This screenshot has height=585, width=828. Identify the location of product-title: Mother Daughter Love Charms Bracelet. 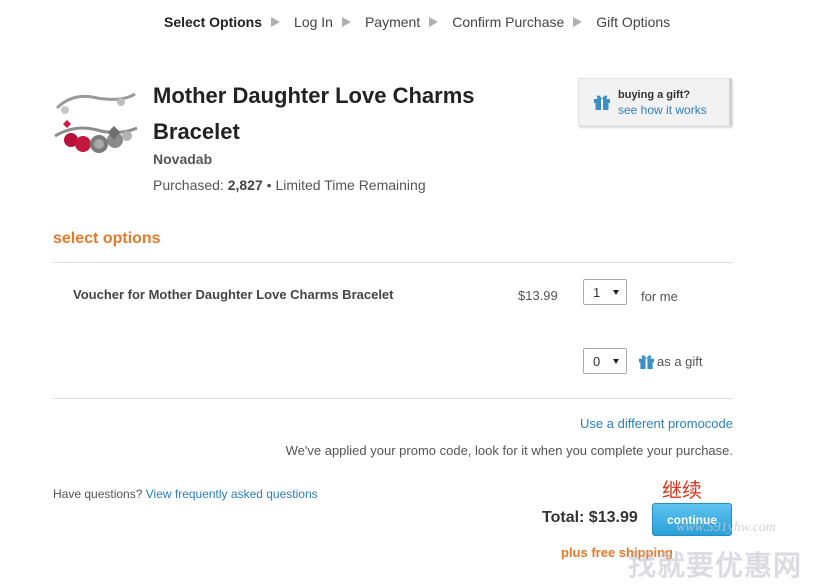
(314, 113).